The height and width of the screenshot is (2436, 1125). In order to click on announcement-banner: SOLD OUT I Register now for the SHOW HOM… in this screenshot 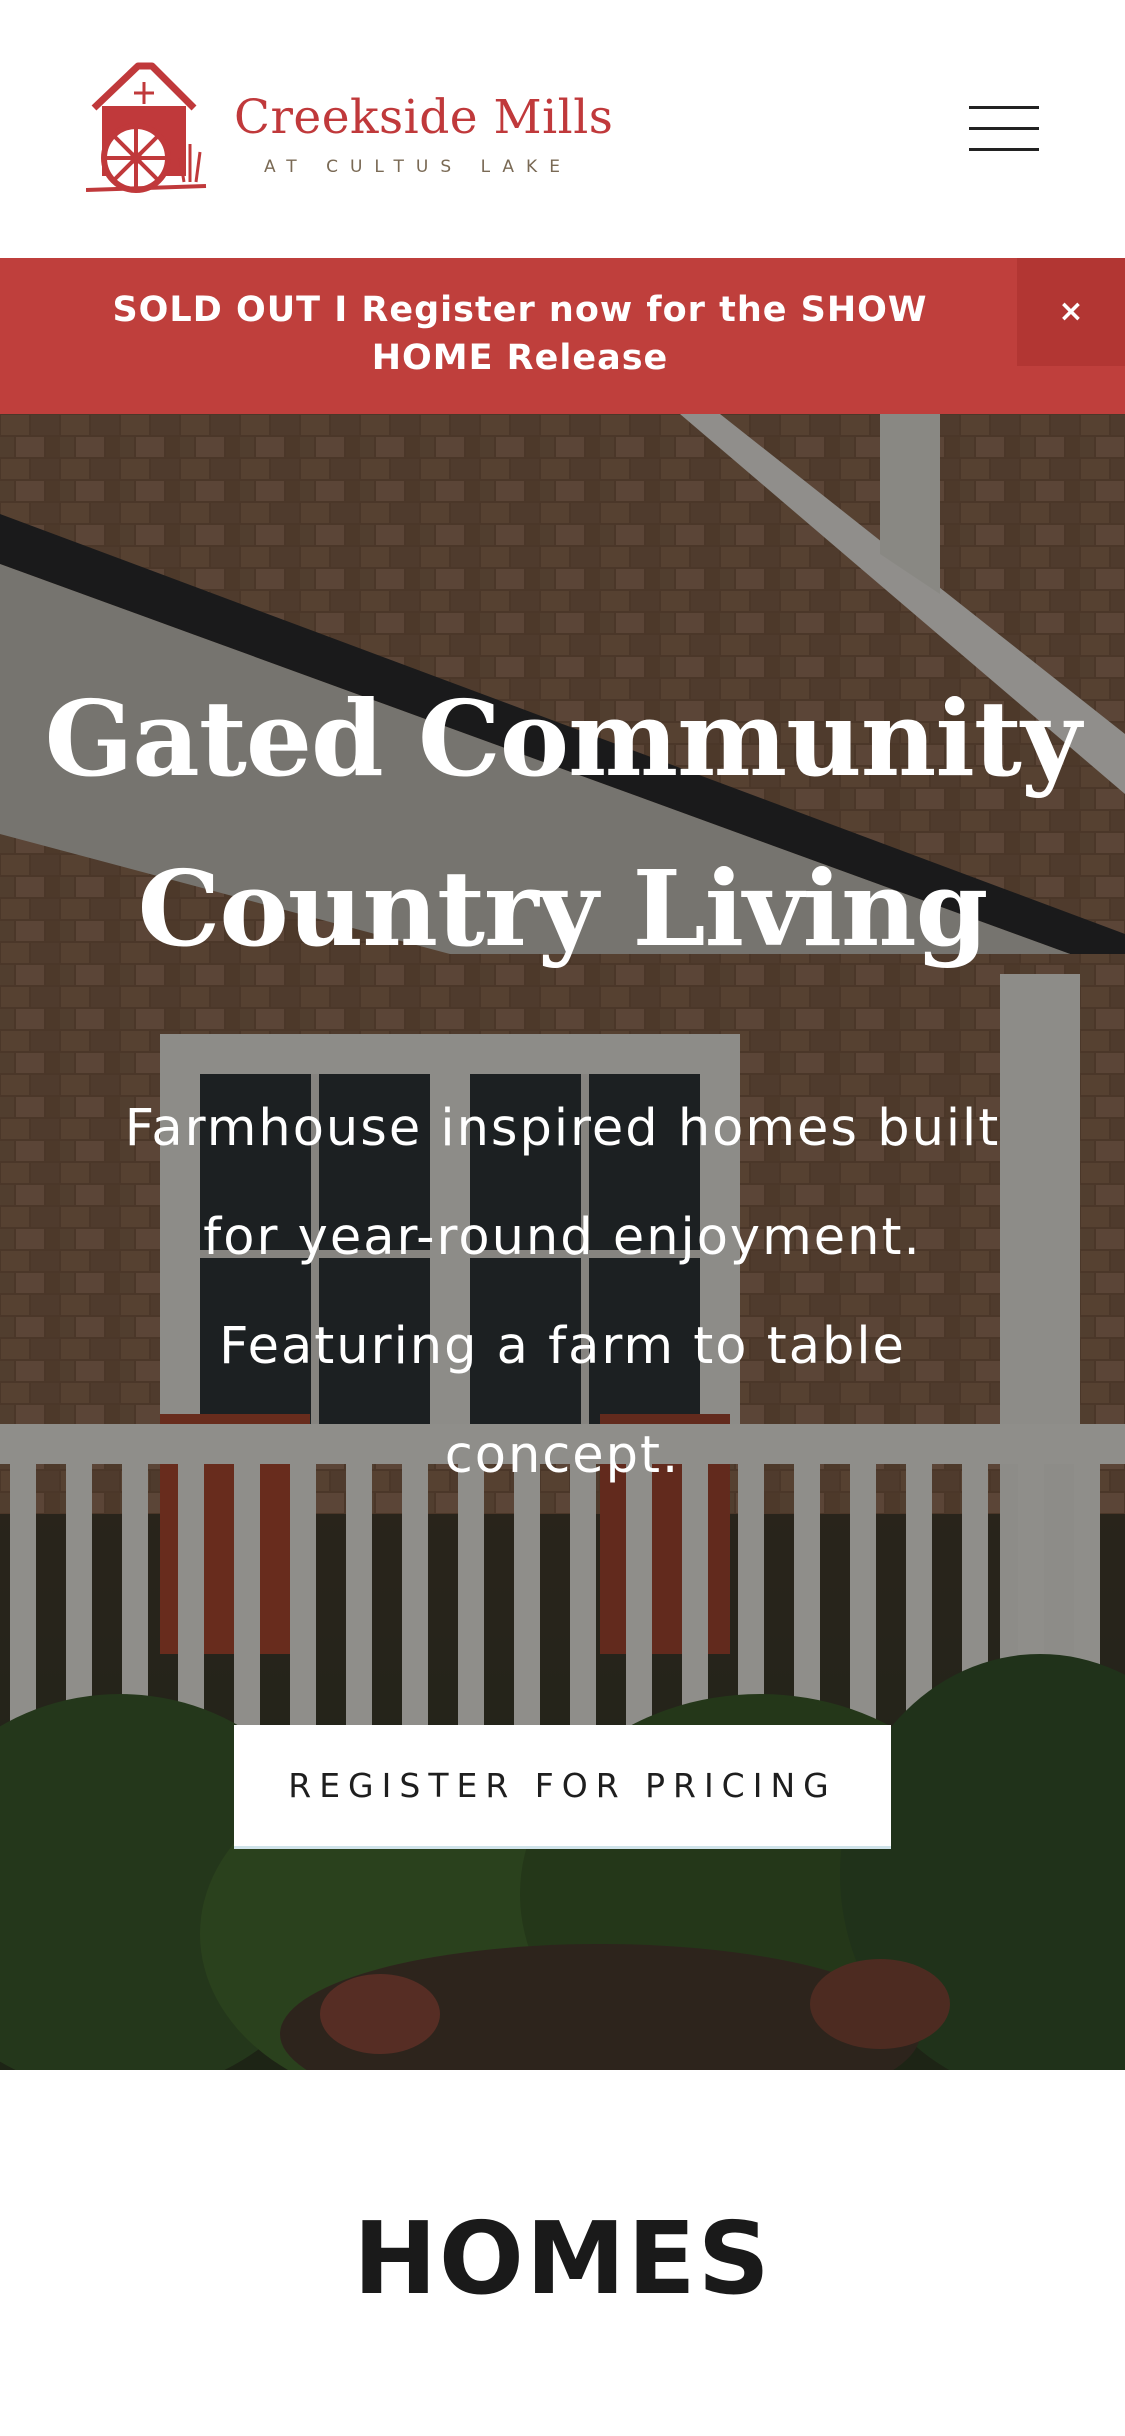, I will do `click(562, 336)`.